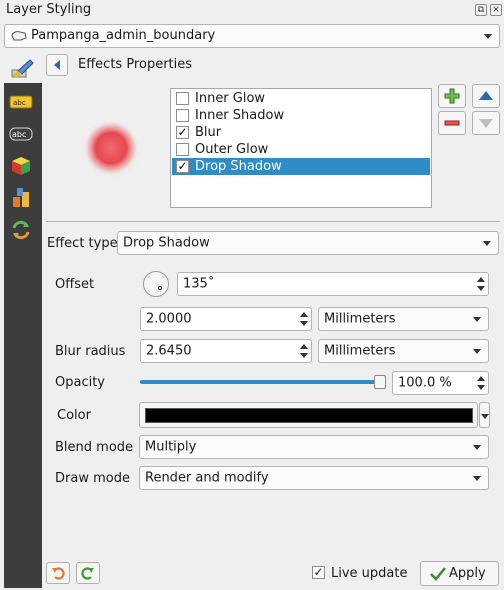  I want to click on effect-item-inner-glow: Inner Glow, so click(301, 98).